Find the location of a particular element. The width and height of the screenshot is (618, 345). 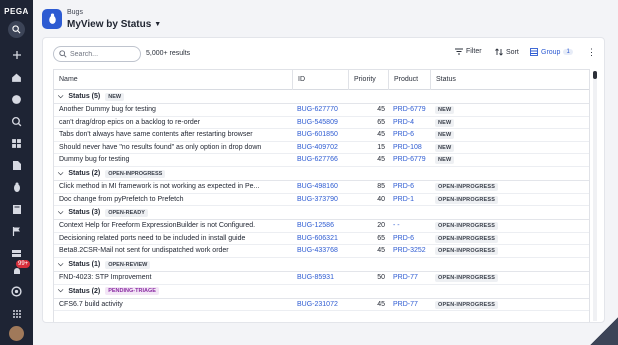

column-header-priority: Priority is located at coordinates (368, 80).